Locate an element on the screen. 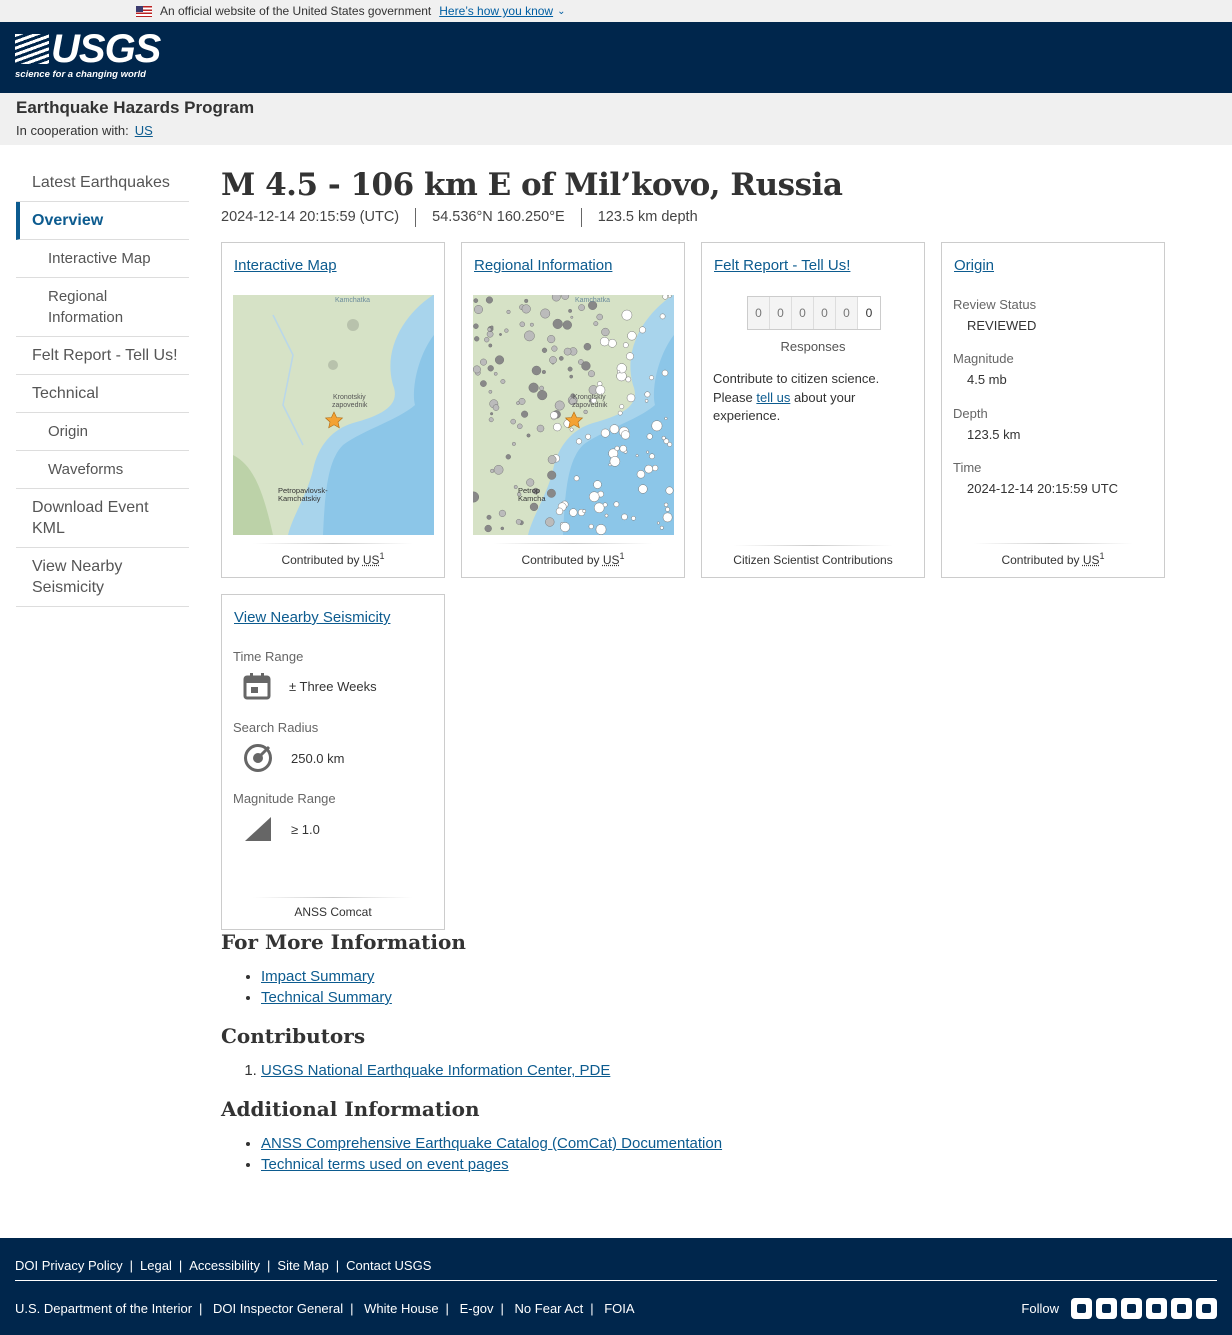 Image resolution: width=1232 pixels, height=1335 pixels. usgs-waves-icon is located at coordinates (32, 49).